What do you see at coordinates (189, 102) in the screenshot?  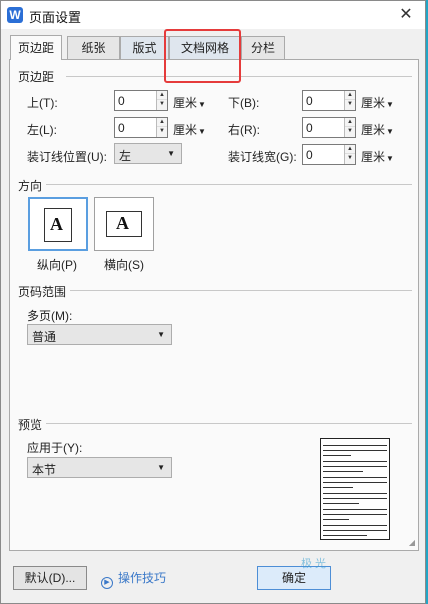 I see `margin-top-unit: 厘米▼` at bounding box center [189, 102].